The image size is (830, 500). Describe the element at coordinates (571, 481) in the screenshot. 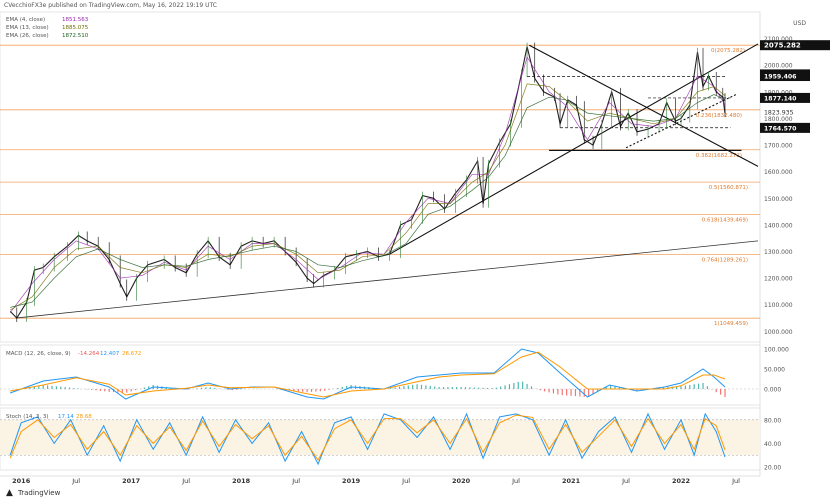

I see `time-tick-label: 2021` at that location.